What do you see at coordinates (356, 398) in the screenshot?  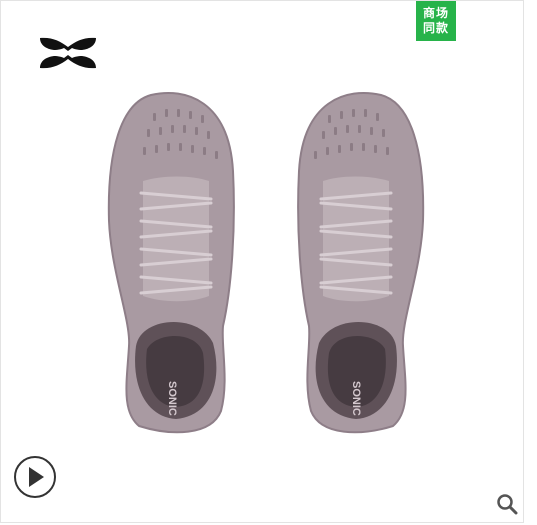 I see `right-shoe-text: SONIC` at bounding box center [356, 398].